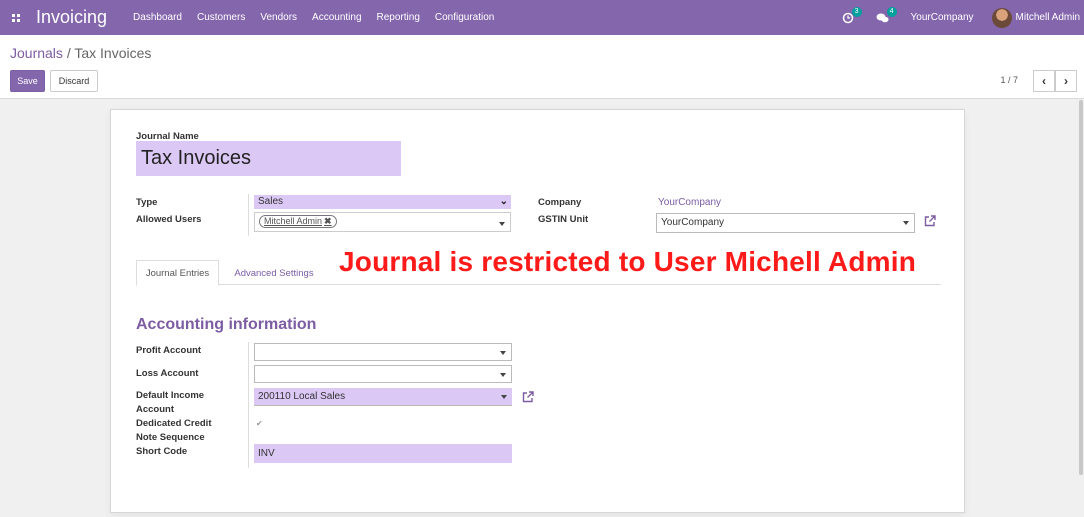 Image resolution: width=1084 pixels, height=517 pixels. I want to click on breadcrumb: Journals / Tax Invoices, so click(80, 53).